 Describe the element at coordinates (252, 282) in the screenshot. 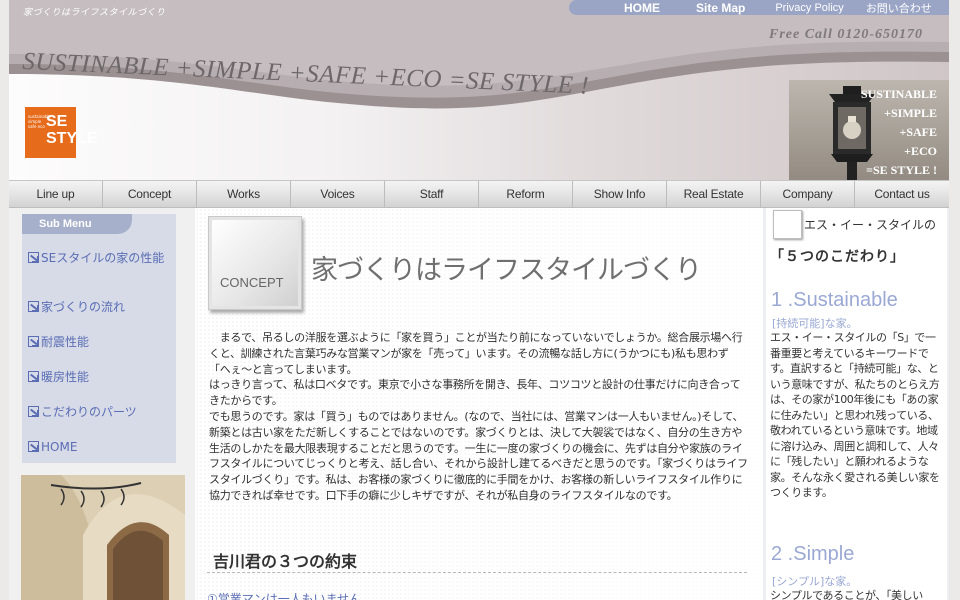

I see `concept-label: CONCEPT` at that location.